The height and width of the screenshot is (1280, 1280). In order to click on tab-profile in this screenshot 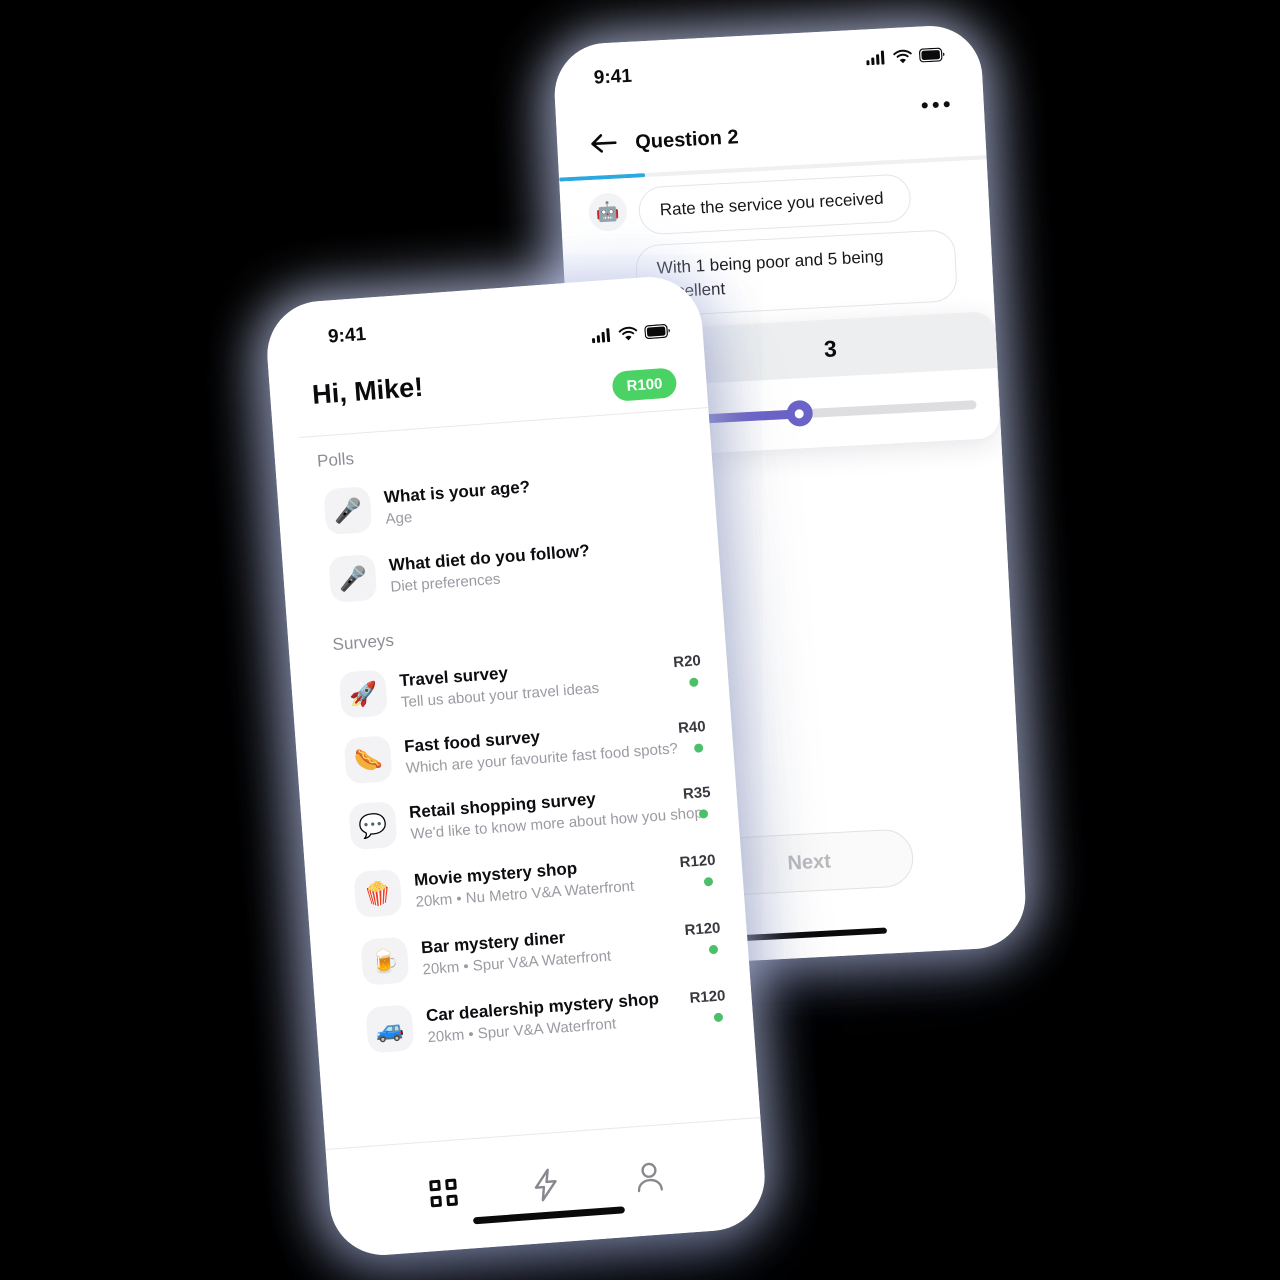, I will do `click(649, 1177)`.